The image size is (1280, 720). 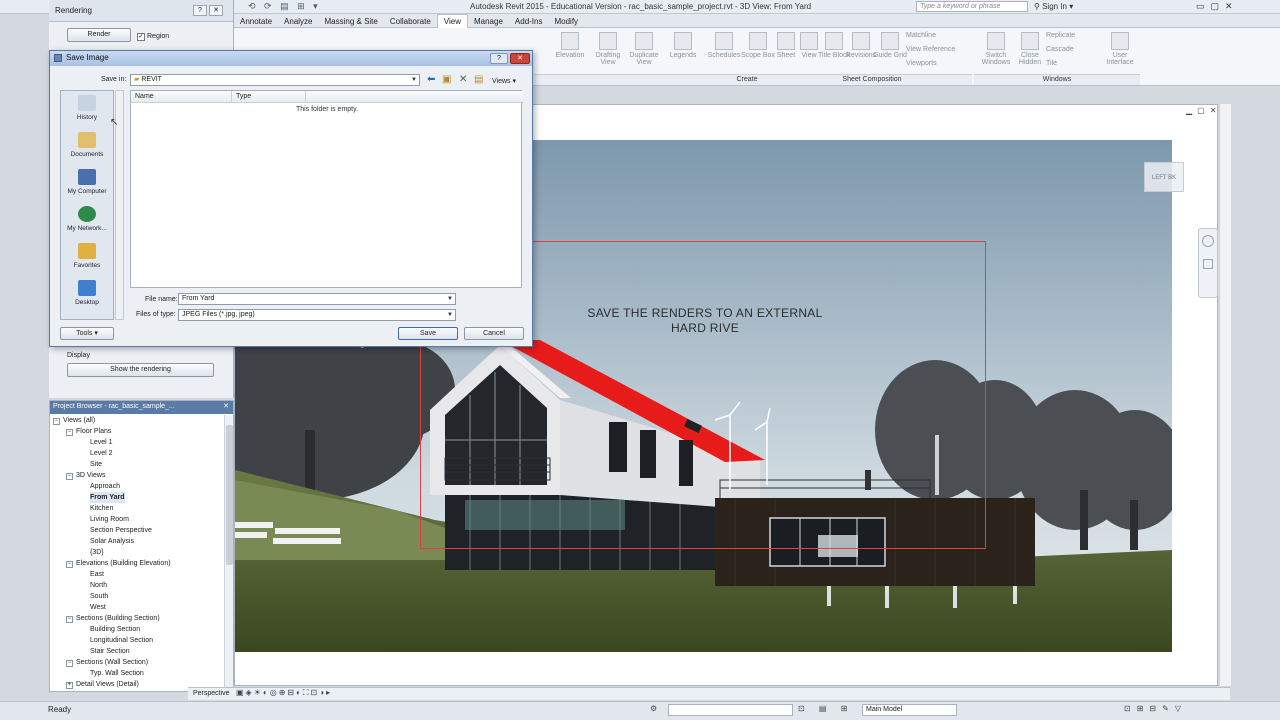 I want to click on place-my-computer: My Computer, so click(x=87, y=182).